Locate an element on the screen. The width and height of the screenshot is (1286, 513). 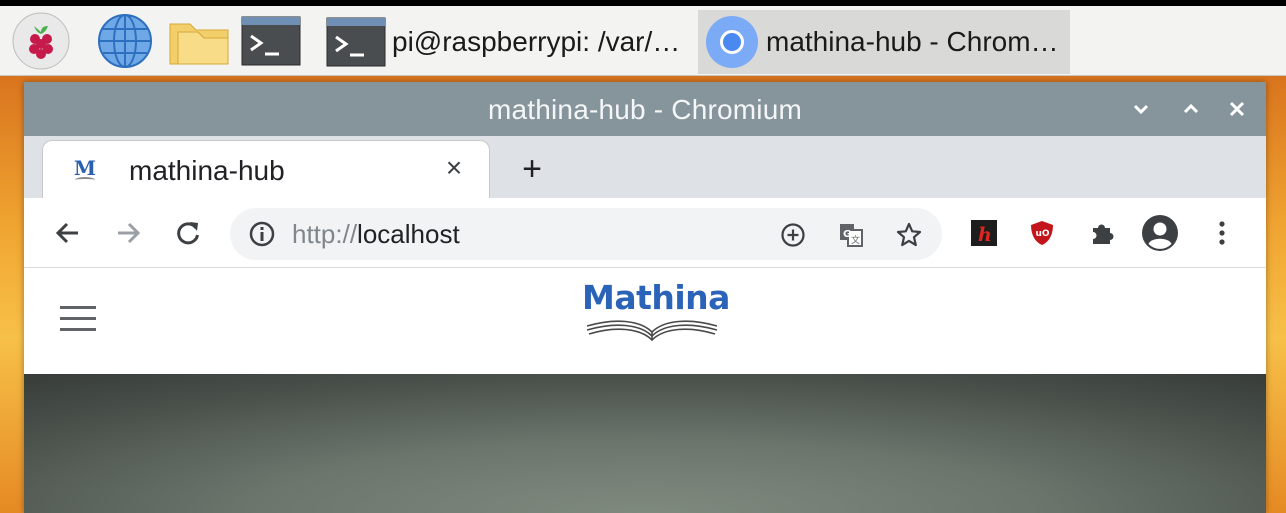
tab-mathina-hub: M mathina-hub × is located at coordinates (266, 169).